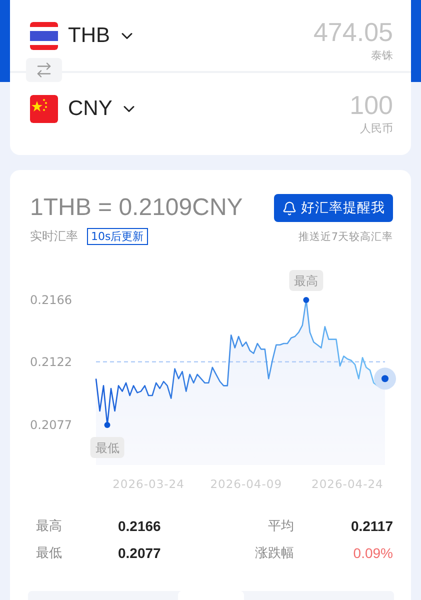 This screenshot has height=600, width=421. What do you see at coordinates (373, 553) in the screenshot?
I see `stat-value: 0.09%` at bounding box center [373, 553].